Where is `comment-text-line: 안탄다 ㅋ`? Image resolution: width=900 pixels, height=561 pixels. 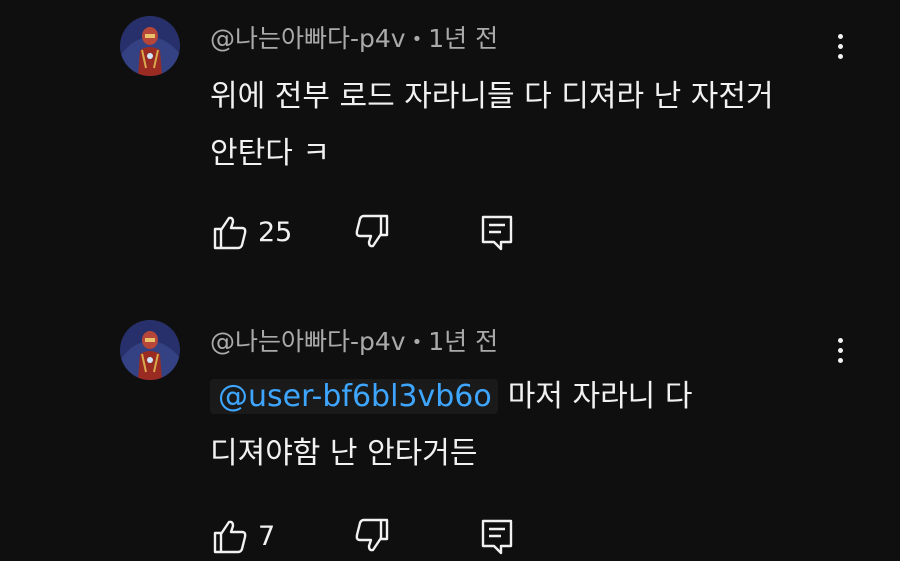
comment-text-line: 안탄다 ㅋ is located at coordinates (270, 153).